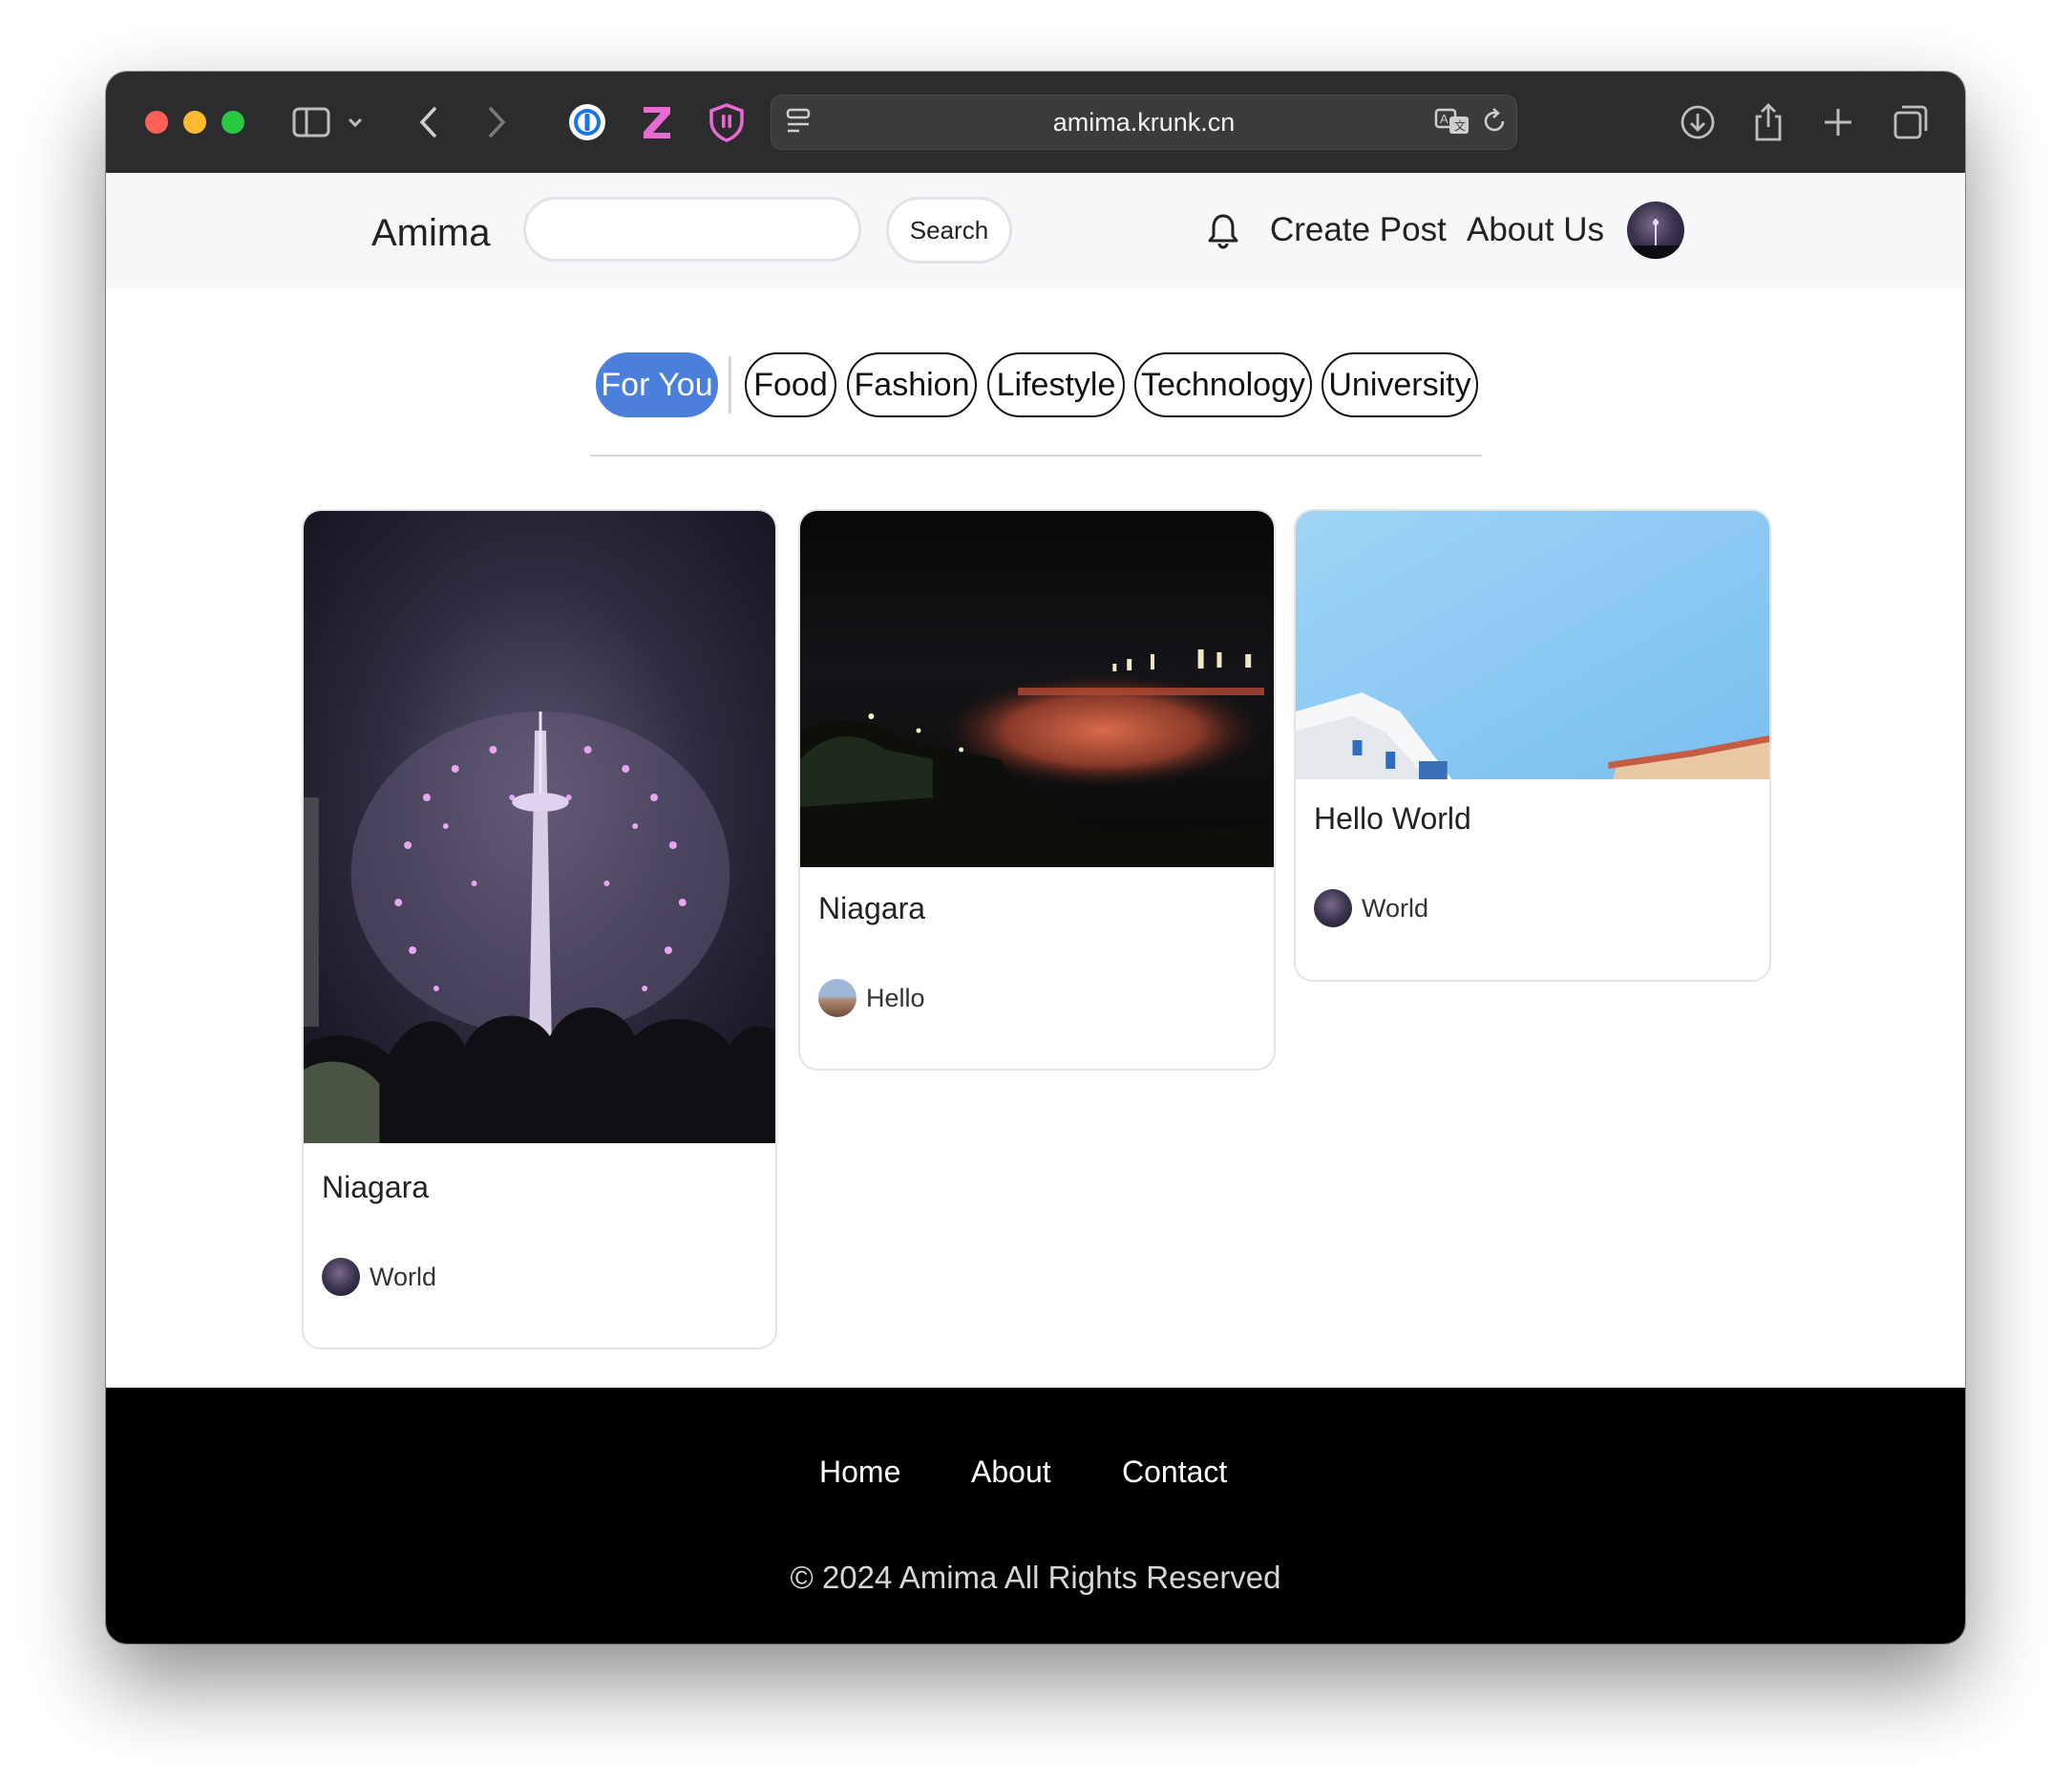  I want to click on sidebar-toggle-icon, so click(311, 122).